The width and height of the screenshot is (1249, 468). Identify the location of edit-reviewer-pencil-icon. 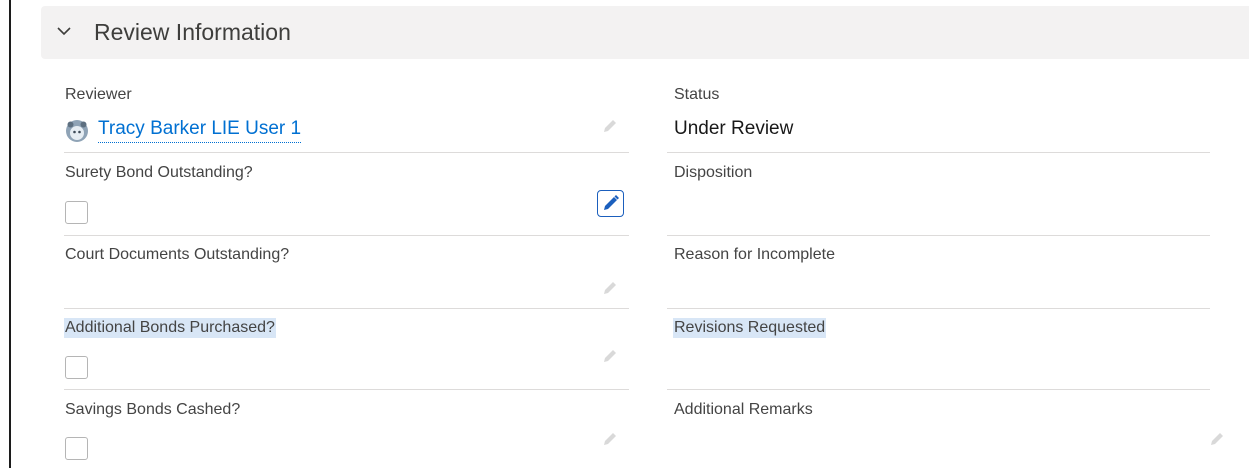
(610, 126).